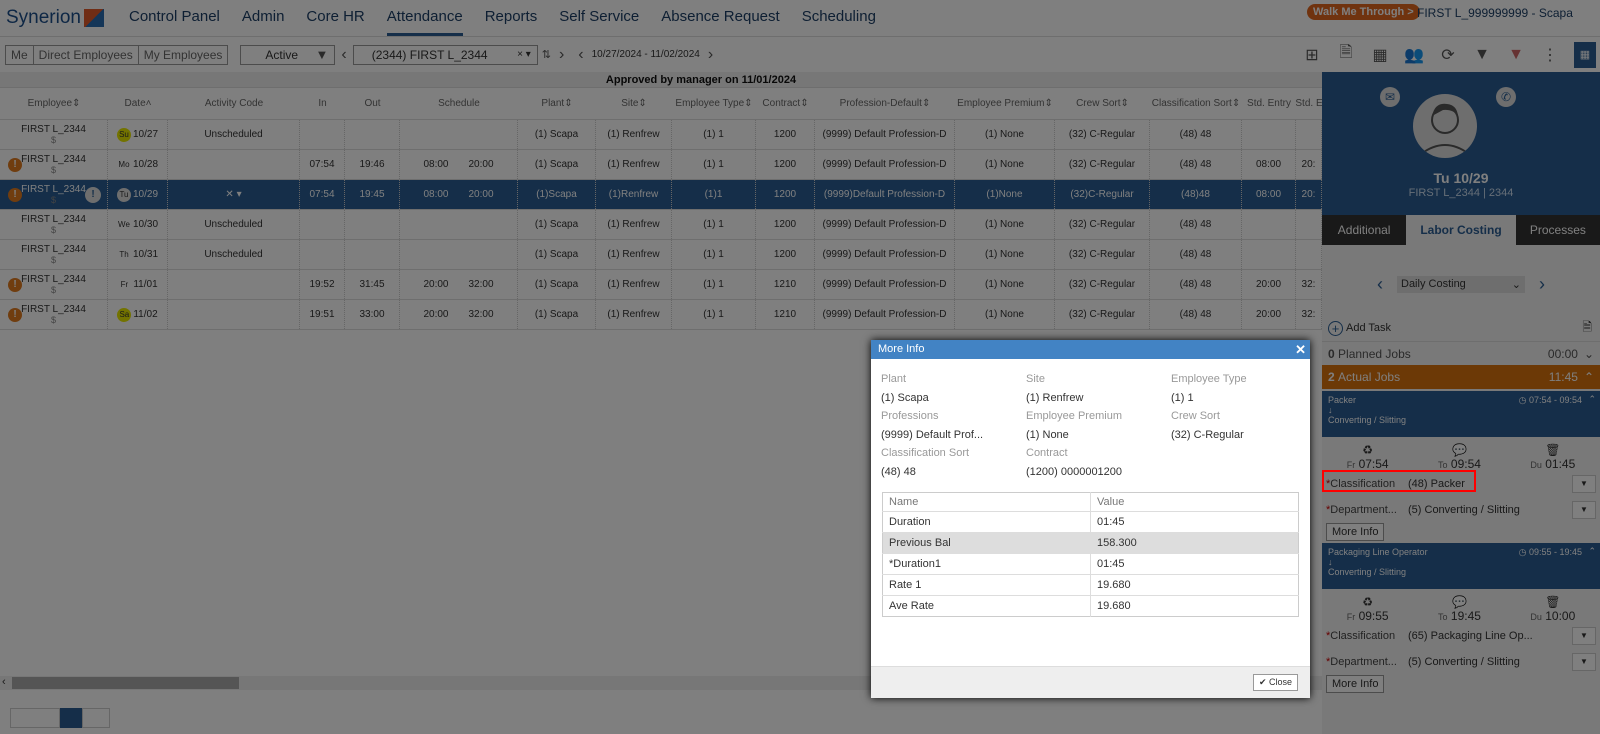 The image size is (1600, 734). What do you see at coordinates (986, 606) in the screenshot?
I see `row-name: Ave Rate` at bounding box center [986, 606].